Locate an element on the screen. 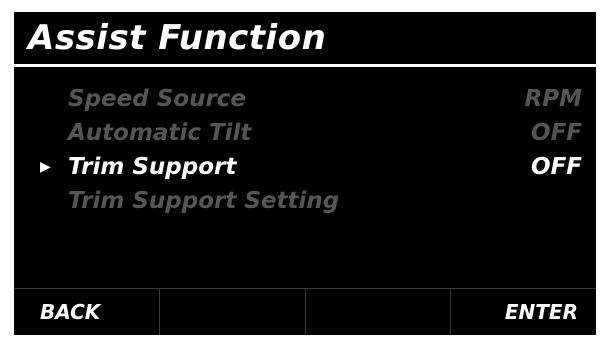 The image size is (610, 345). enter-button-label: ENTER is located at coordinates (541, 312).